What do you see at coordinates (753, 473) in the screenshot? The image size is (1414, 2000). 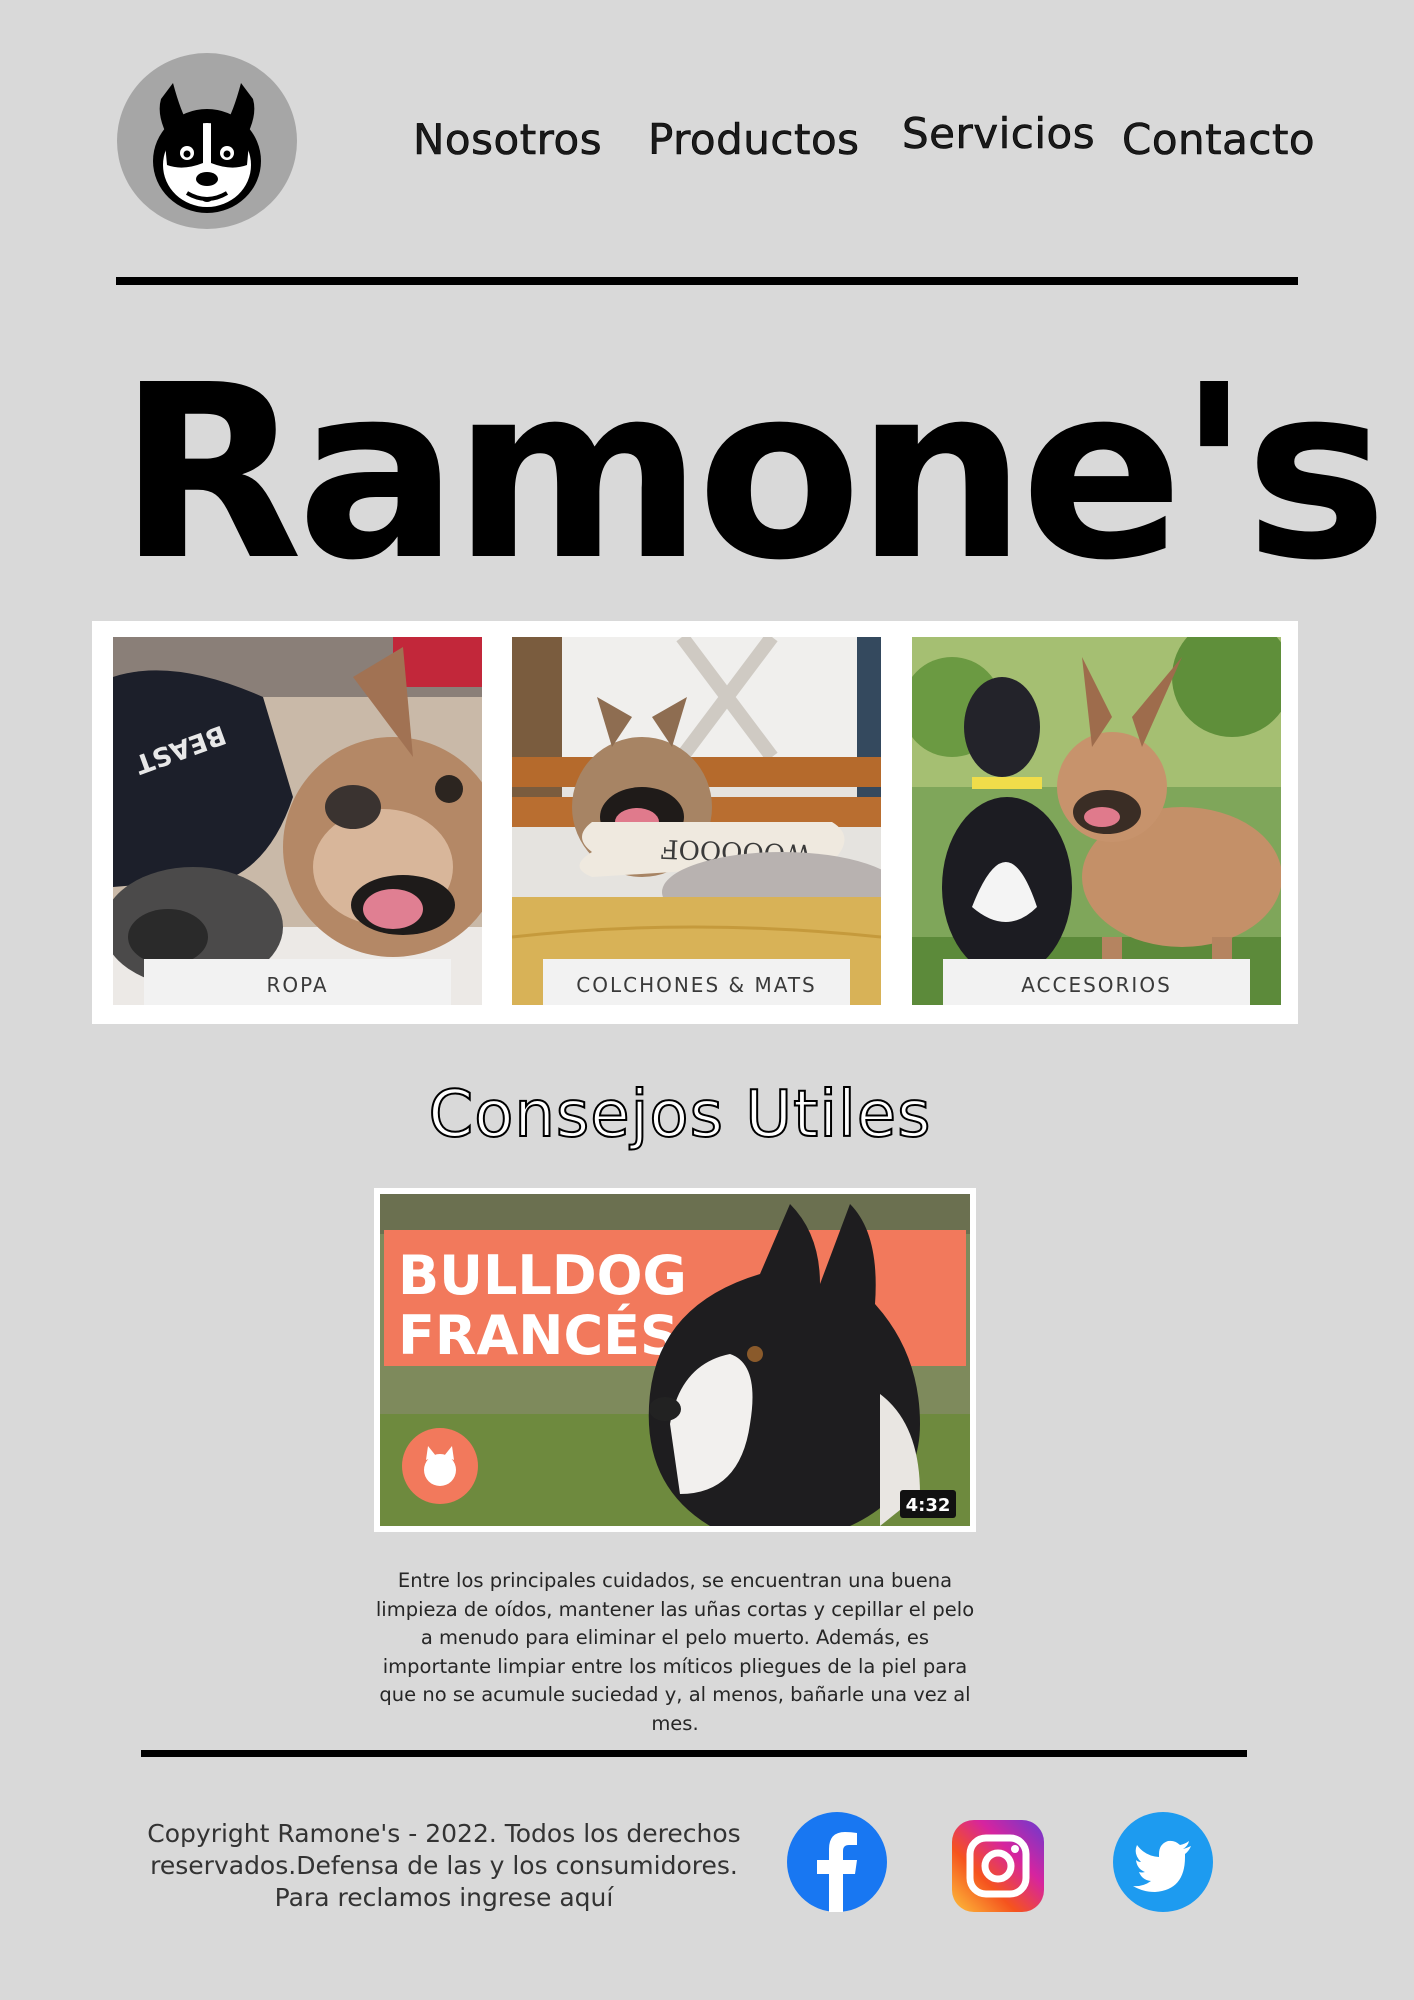 I see `brand-title: Ramone's` at bounding box center [753, 473].